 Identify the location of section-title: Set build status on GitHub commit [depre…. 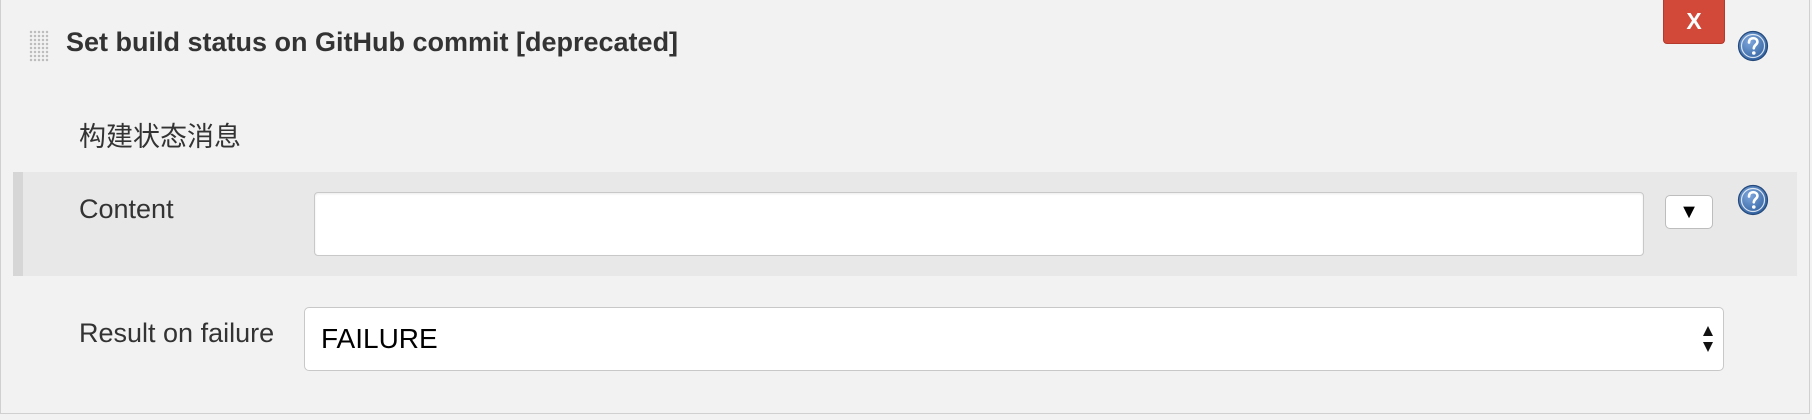
(372, 42).